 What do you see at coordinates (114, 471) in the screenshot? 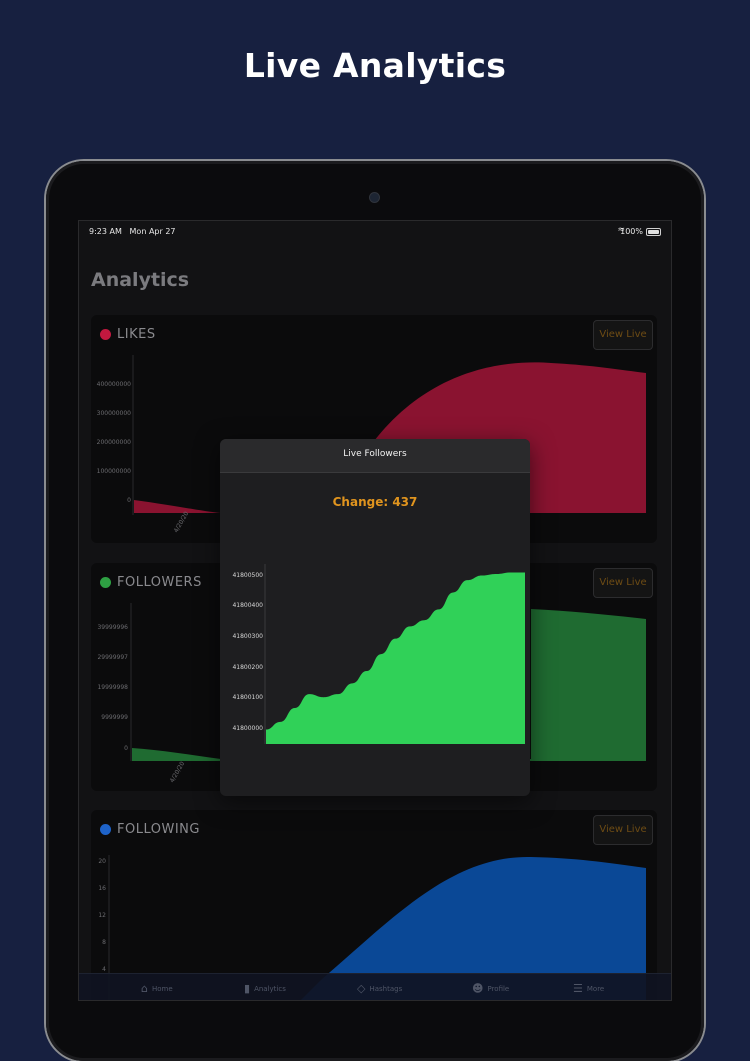
I see `likes-y-tick: 100000000` at bounding box center [114, 471].